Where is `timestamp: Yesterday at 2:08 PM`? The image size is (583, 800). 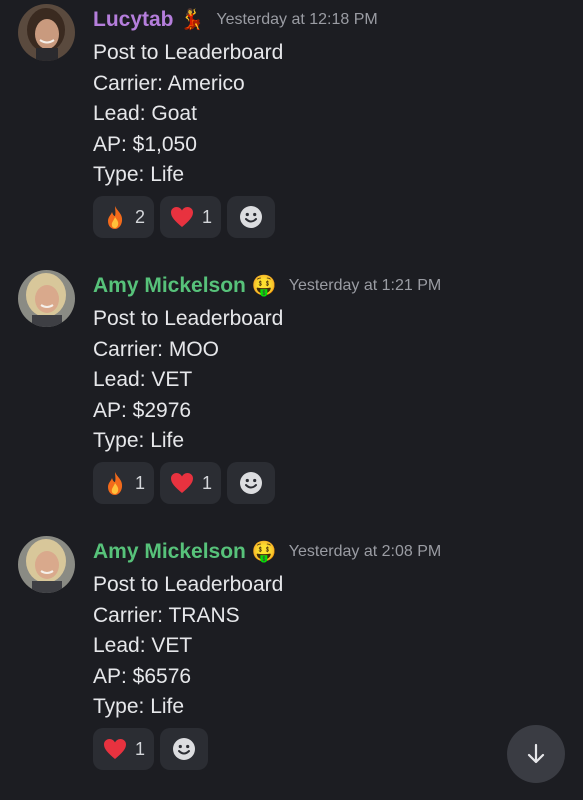 timestamp: Yesterday at 2:08 PM is located at coordinates (365, 551).